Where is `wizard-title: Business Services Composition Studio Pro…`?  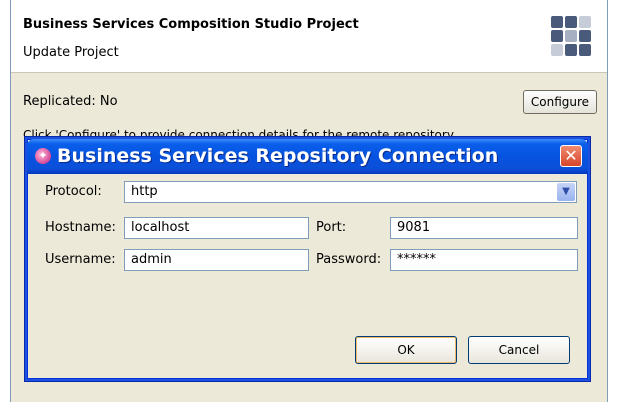
wizard-title: Business Services Composition Studio Pro… is located at coordinates (191, 24).